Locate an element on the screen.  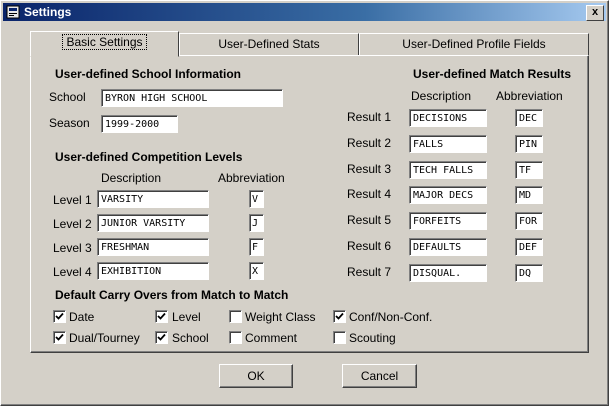
level-description-input: VARSITY is located at coordinates (153, 199).